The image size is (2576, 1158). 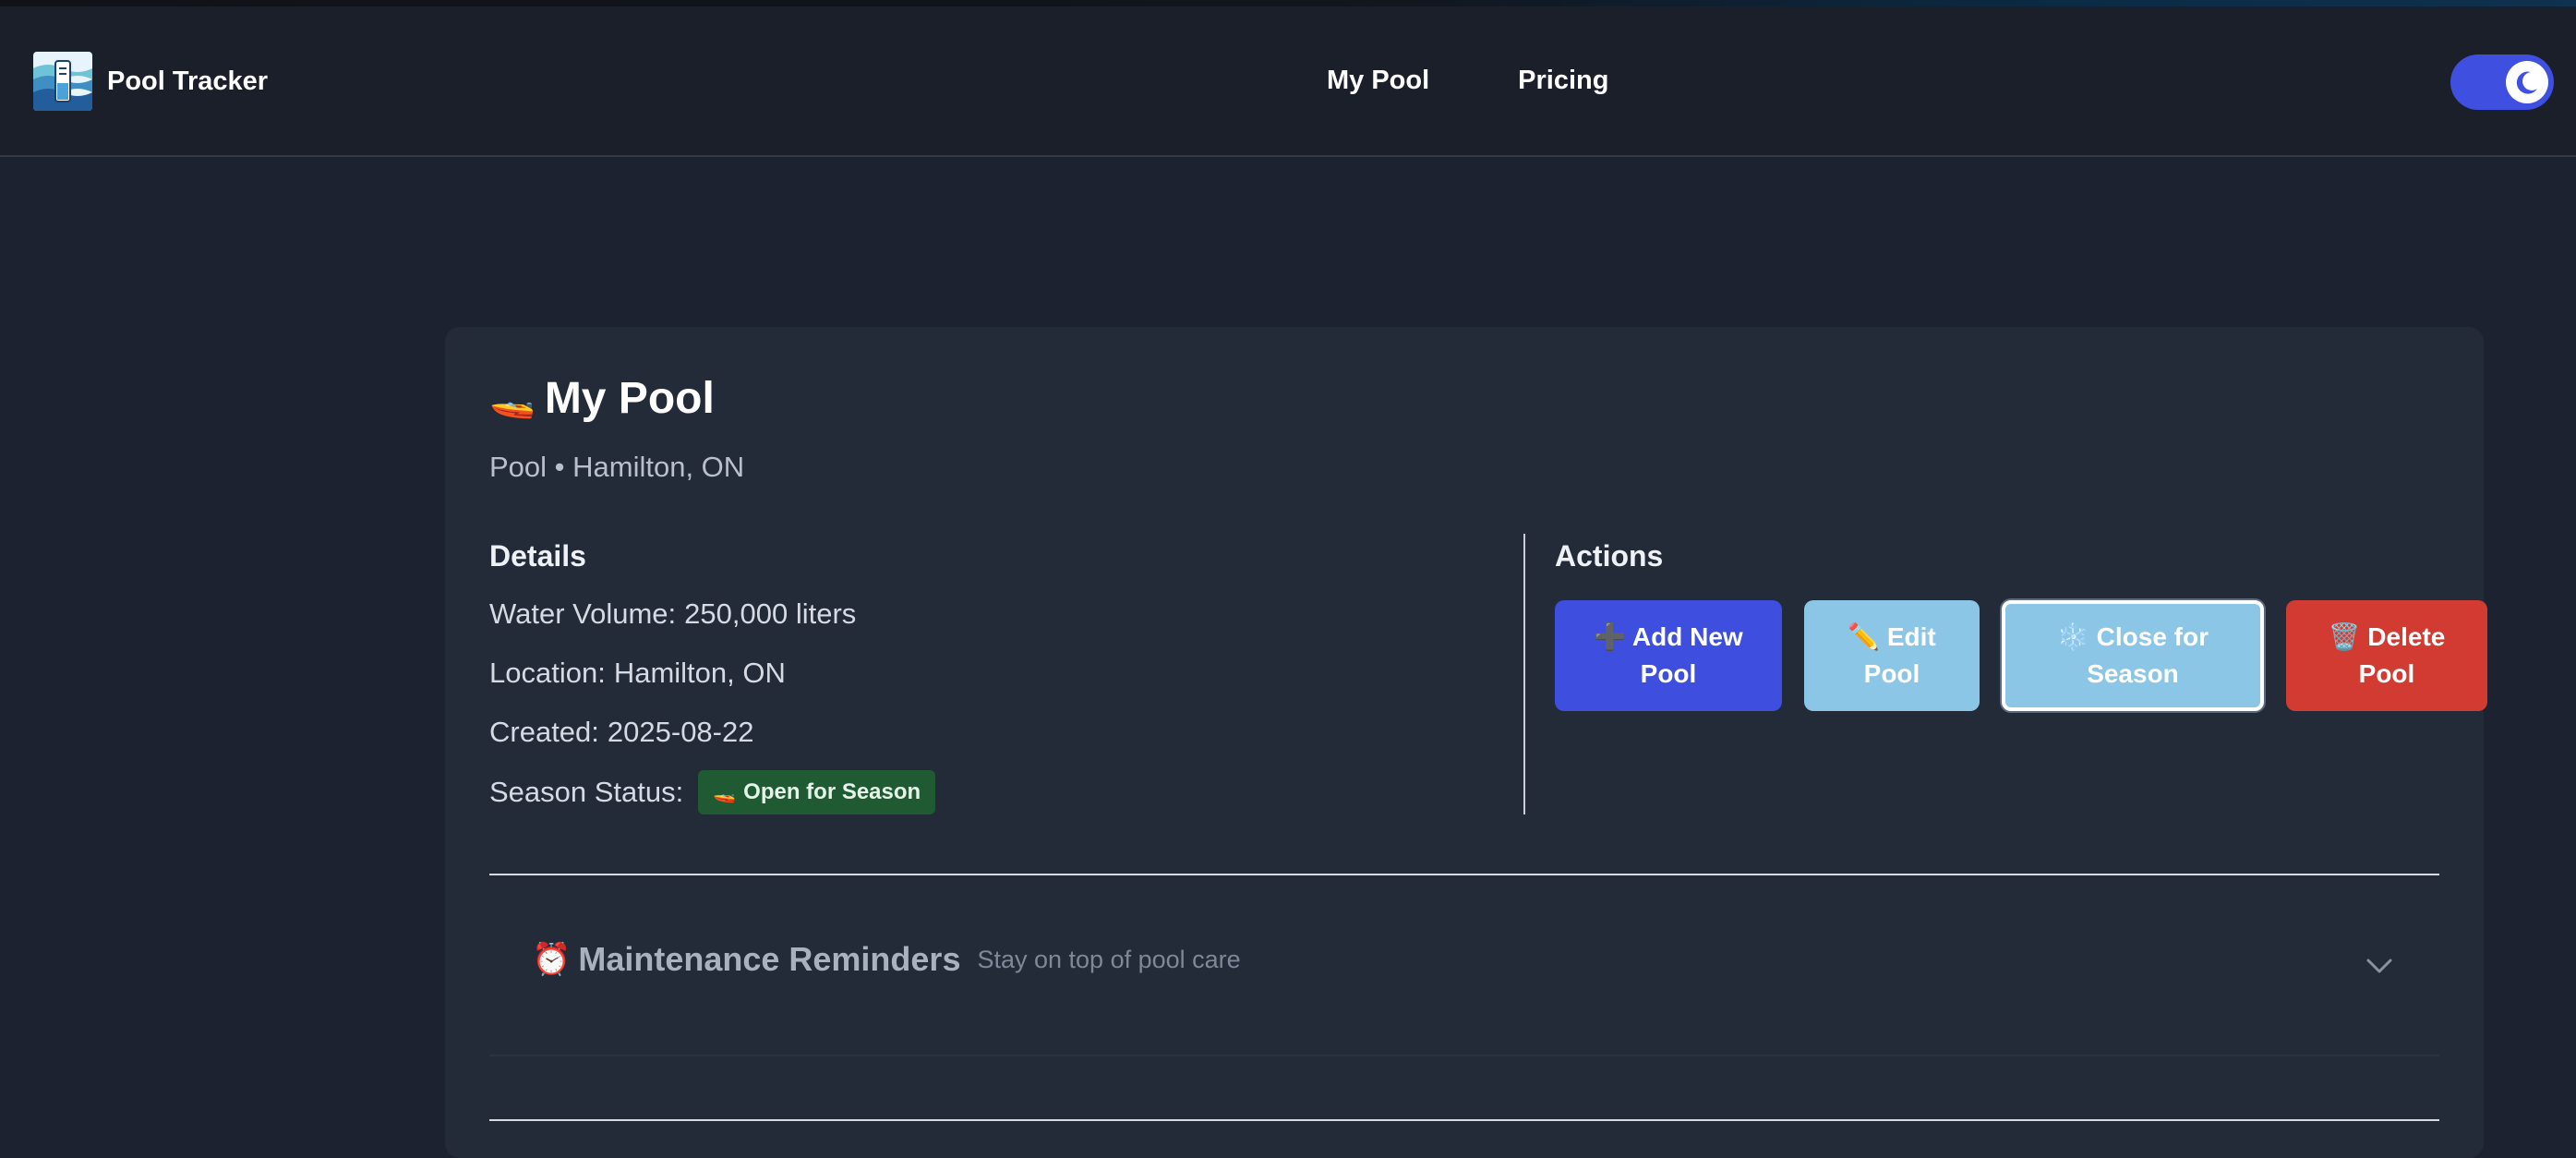 What do you see at coordinates (586, 792) in the screenshot?
I see `season-status-label: Season Status:` at bounding box center [586, 792].